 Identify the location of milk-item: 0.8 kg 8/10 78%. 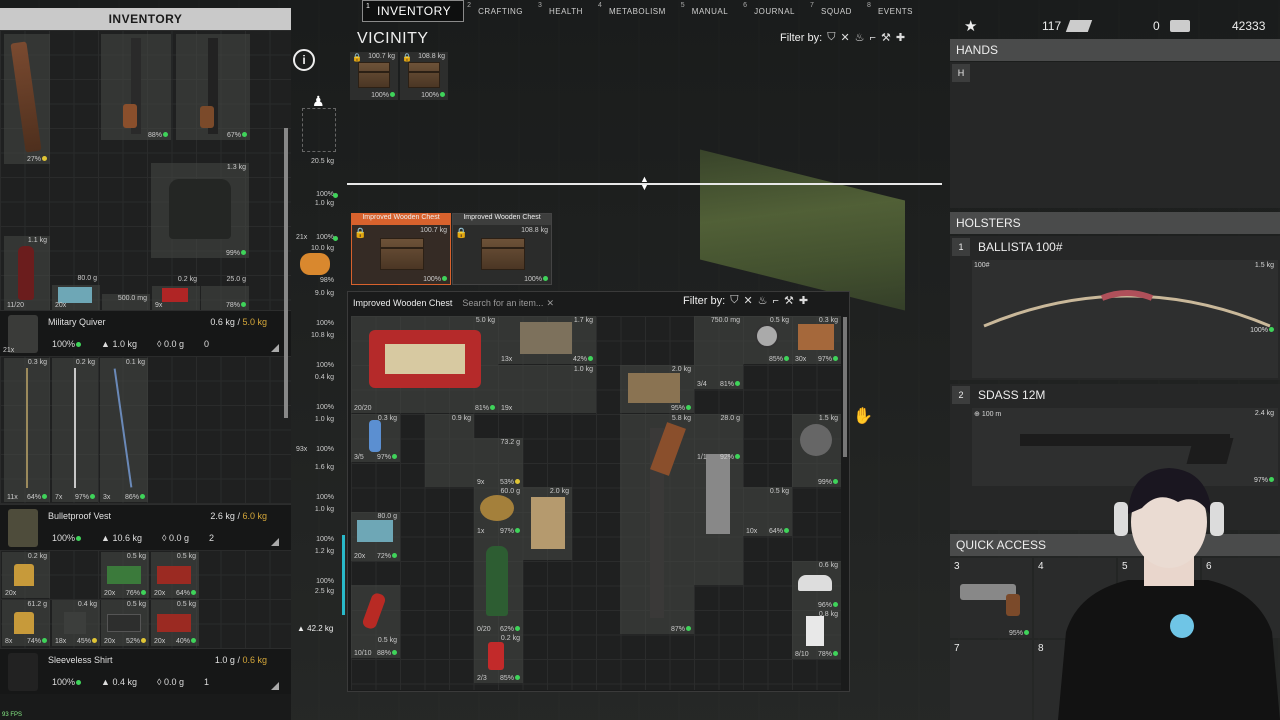
(816, 634).